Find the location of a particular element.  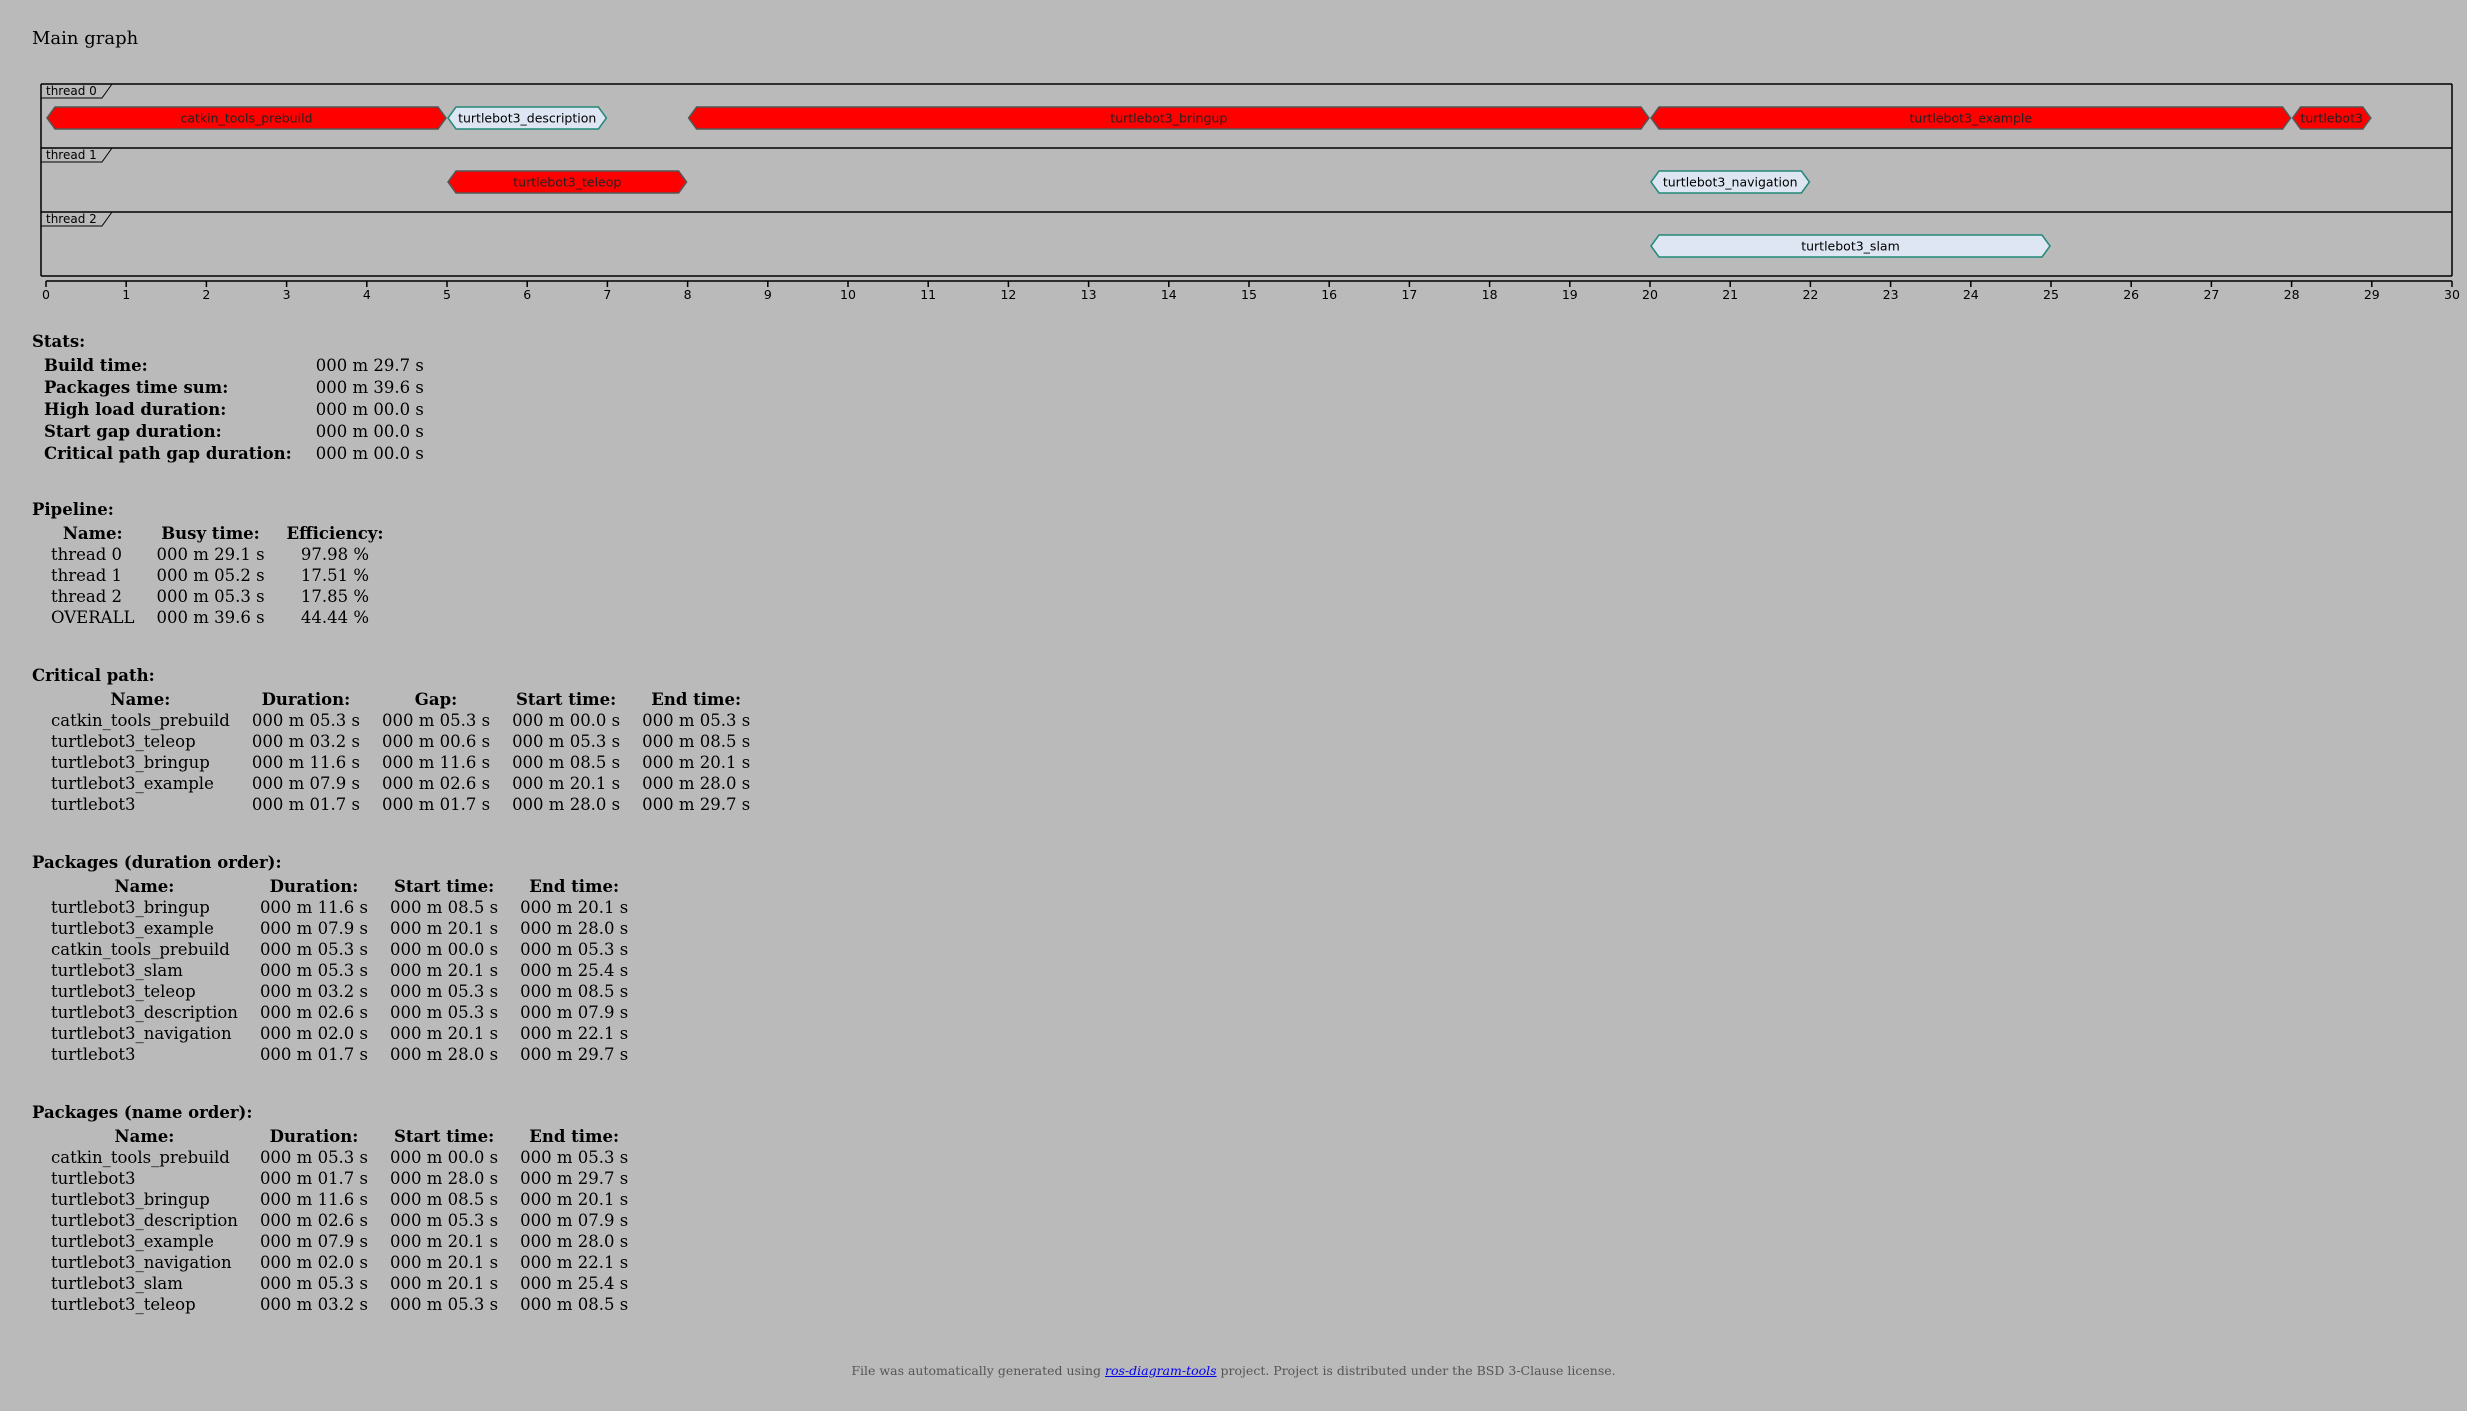

stats-row: Packages time sum: 000 m 39.6 s is located at coordinates (237, 388).